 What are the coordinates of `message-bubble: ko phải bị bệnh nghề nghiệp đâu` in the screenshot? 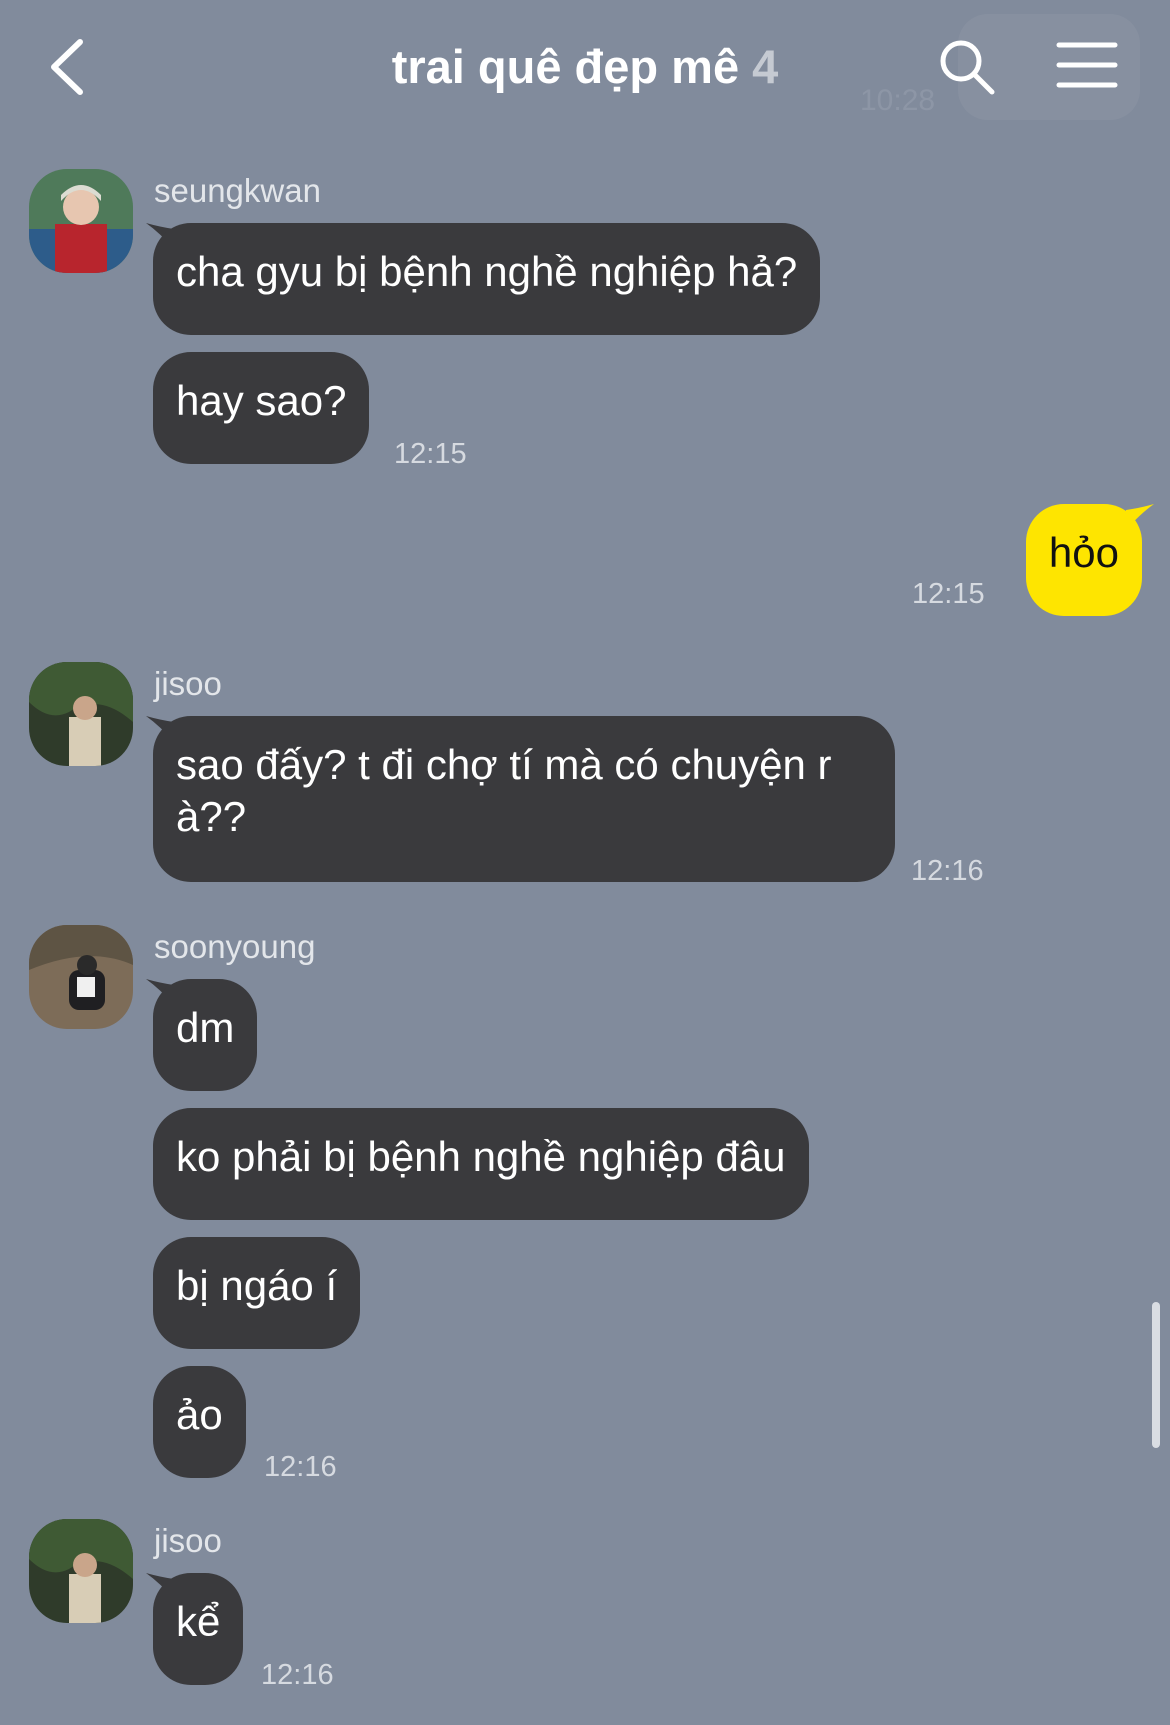 It's located at (481, 1164).